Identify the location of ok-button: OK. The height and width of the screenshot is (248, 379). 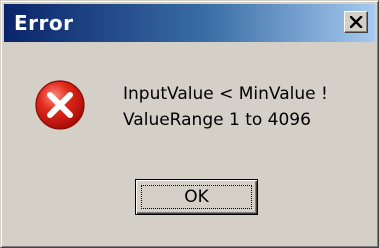
(196, 197).